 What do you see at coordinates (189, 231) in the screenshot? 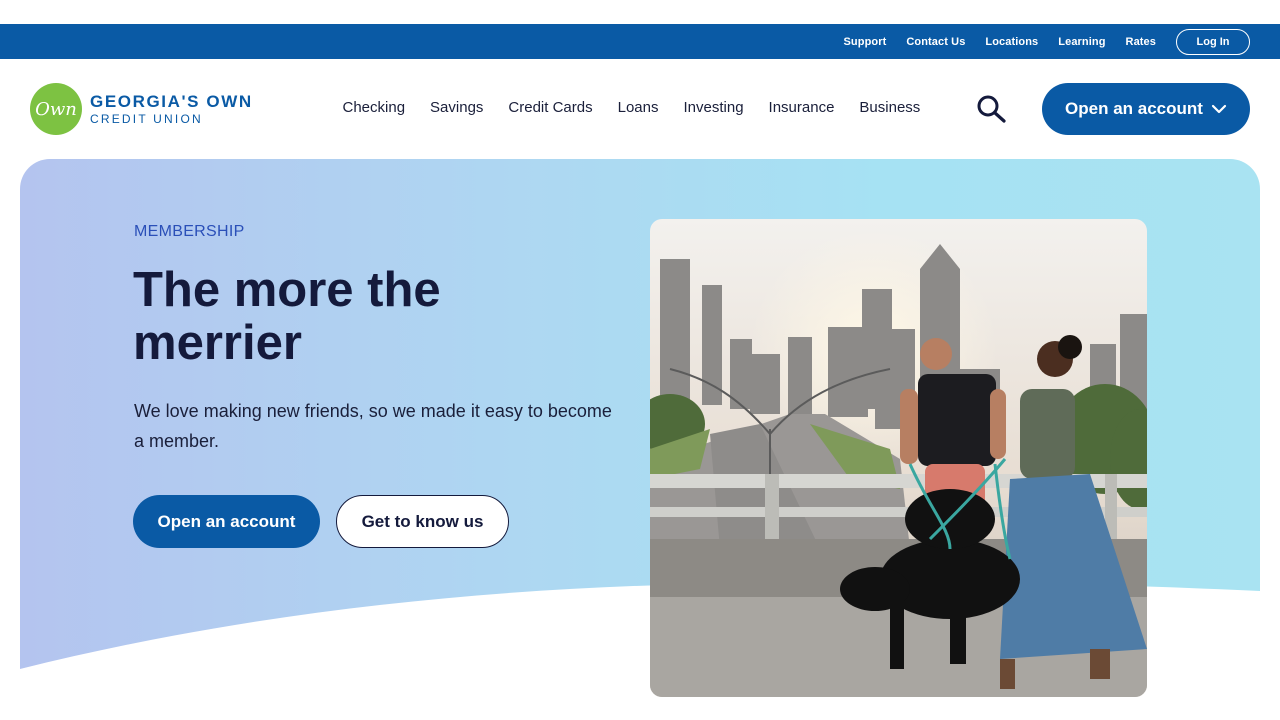
I see `hero-eyebrow: MEMBERSHIP` at bounding box center [189, 231].